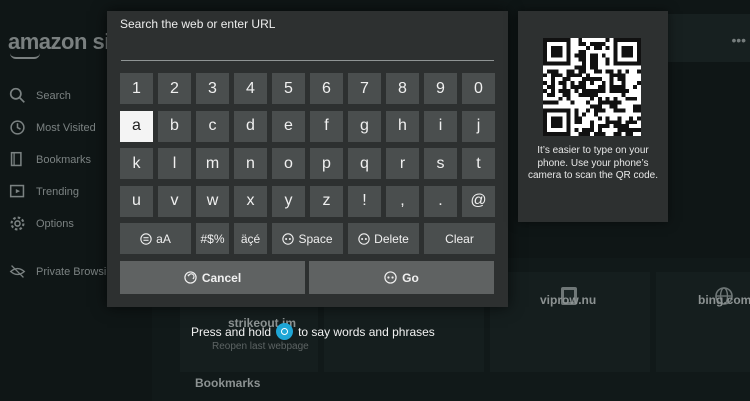  Describe the element at coordinates (136, 126) in the screenshot. I see `key-a: a` at that location.